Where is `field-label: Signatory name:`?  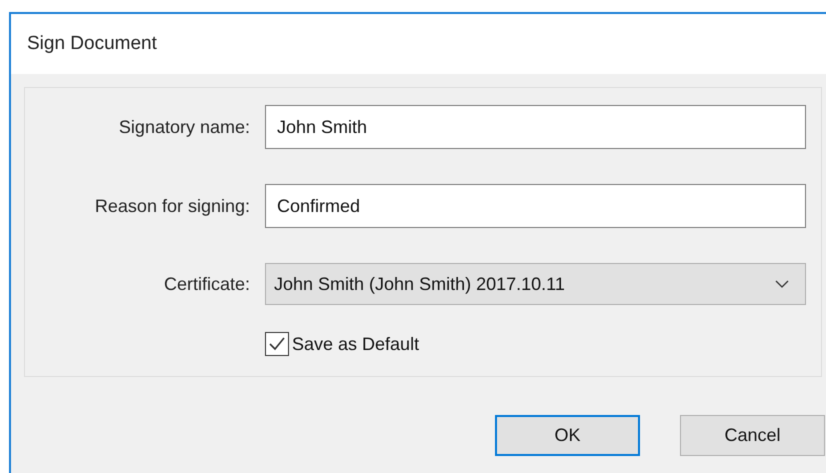 field-label: Signatory name: is located at coordinates (184, 127).